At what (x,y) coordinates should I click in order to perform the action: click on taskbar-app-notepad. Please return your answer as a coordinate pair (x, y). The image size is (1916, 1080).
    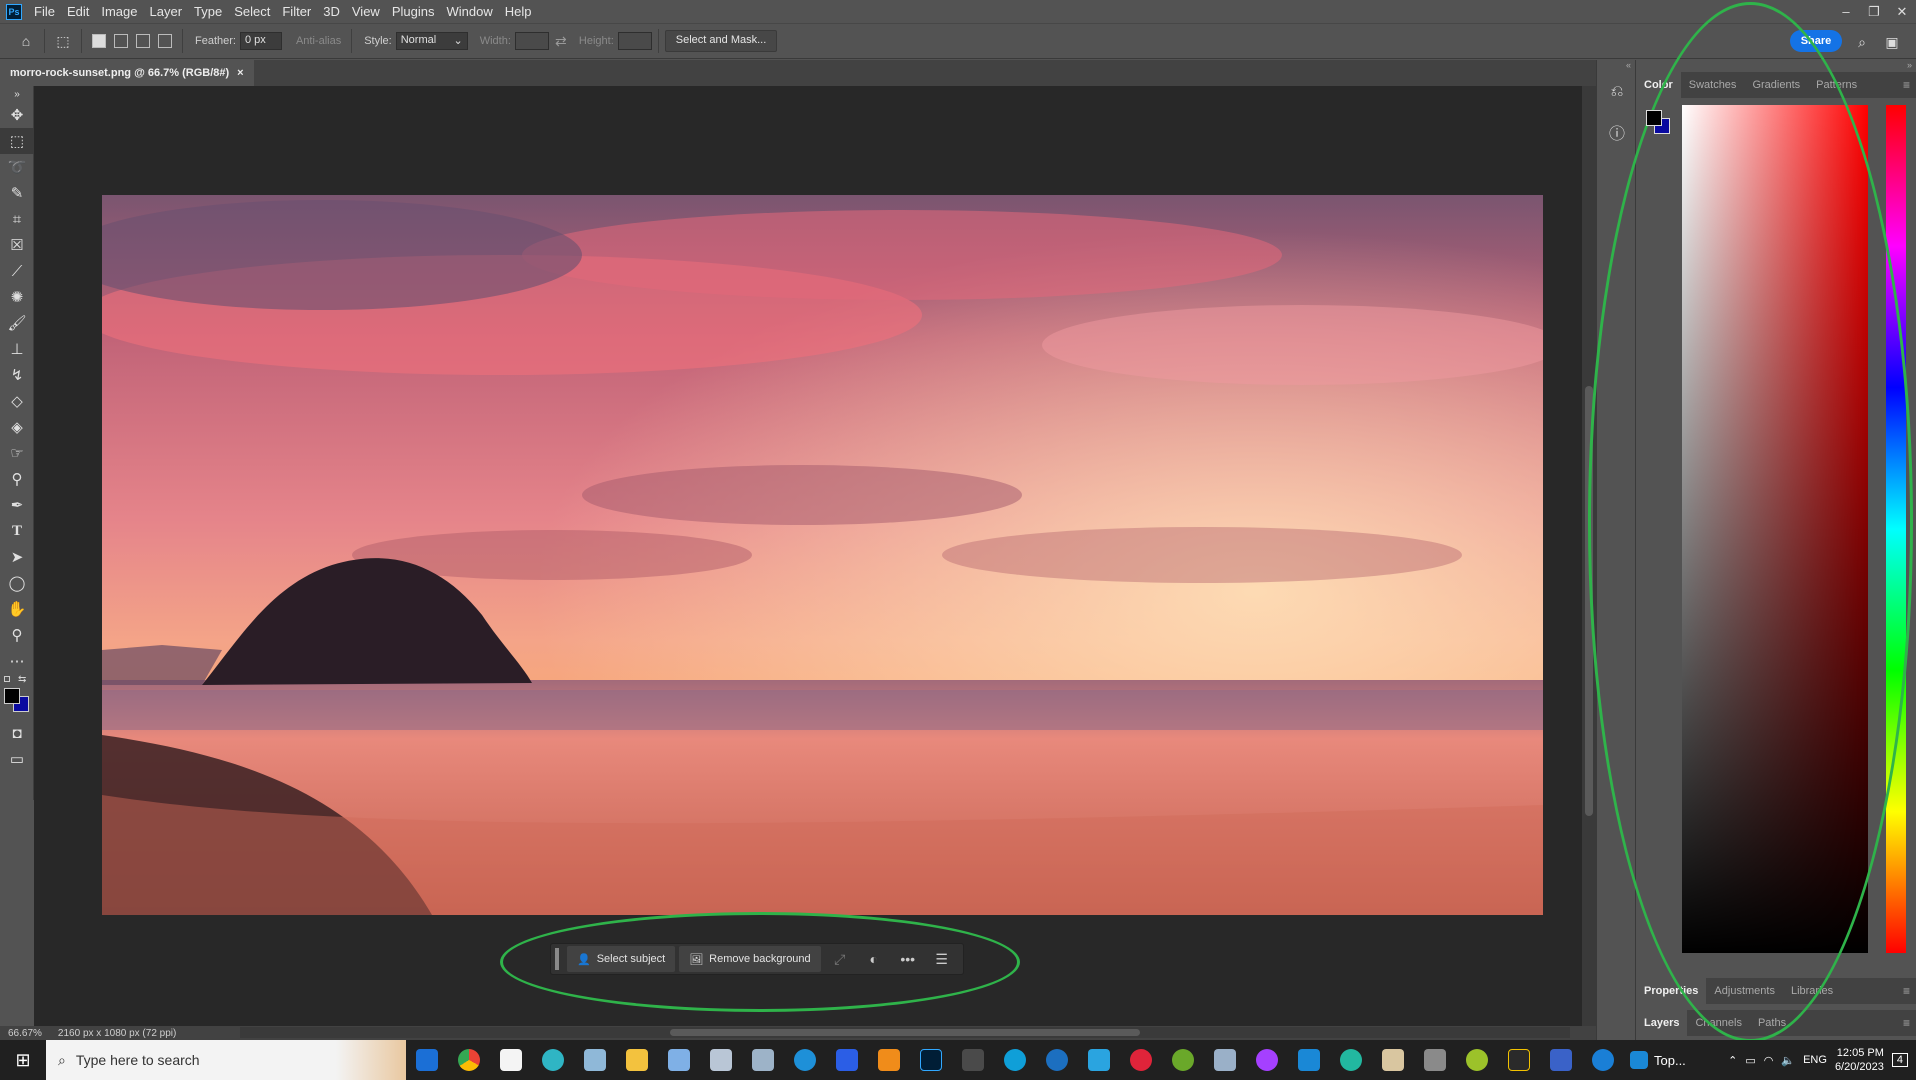
    Looking at the image, I should click on (511, 1060).